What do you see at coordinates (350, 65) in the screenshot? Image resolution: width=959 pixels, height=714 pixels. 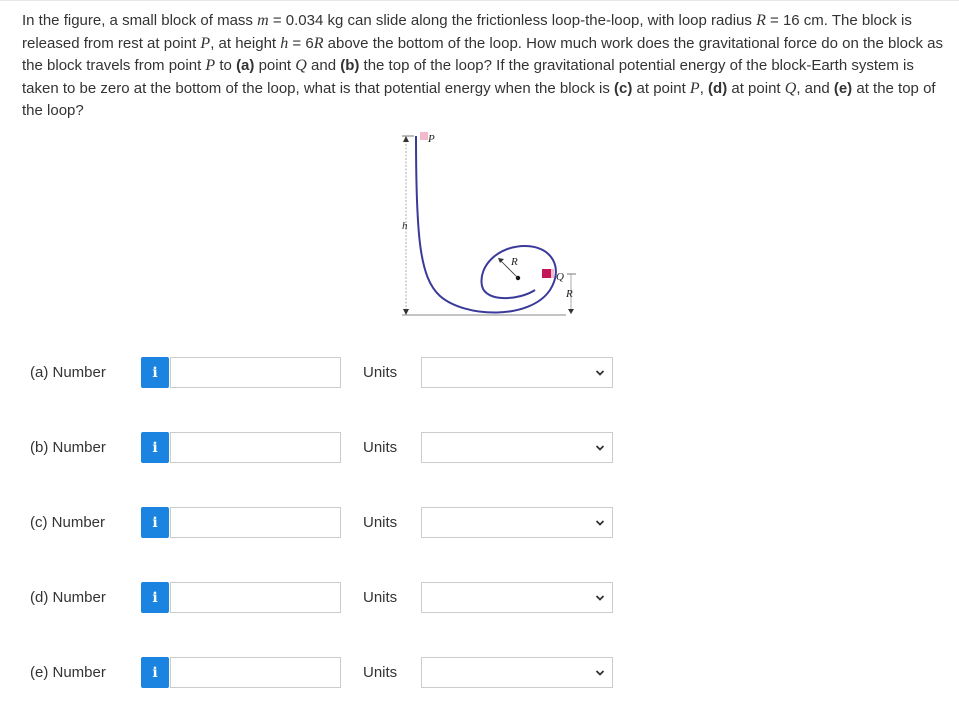 I see `q-part-tag: (b)` at bounding box center [350, 65].